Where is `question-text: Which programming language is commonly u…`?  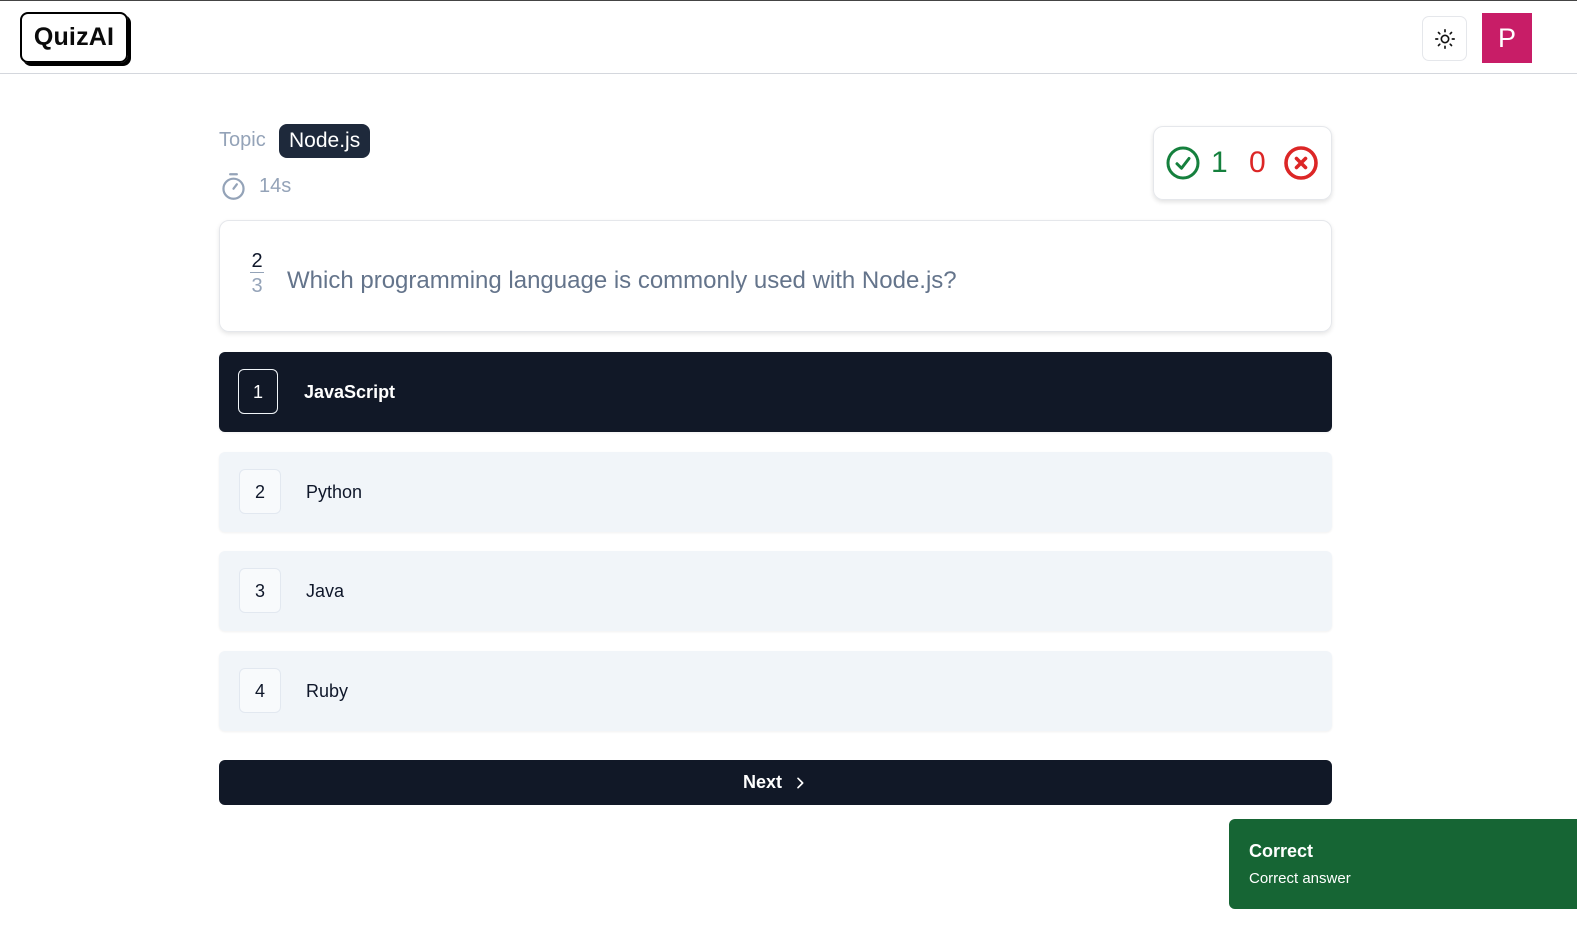 question-text: Which programming language is commonly u… is located at coordinates (622, 280).